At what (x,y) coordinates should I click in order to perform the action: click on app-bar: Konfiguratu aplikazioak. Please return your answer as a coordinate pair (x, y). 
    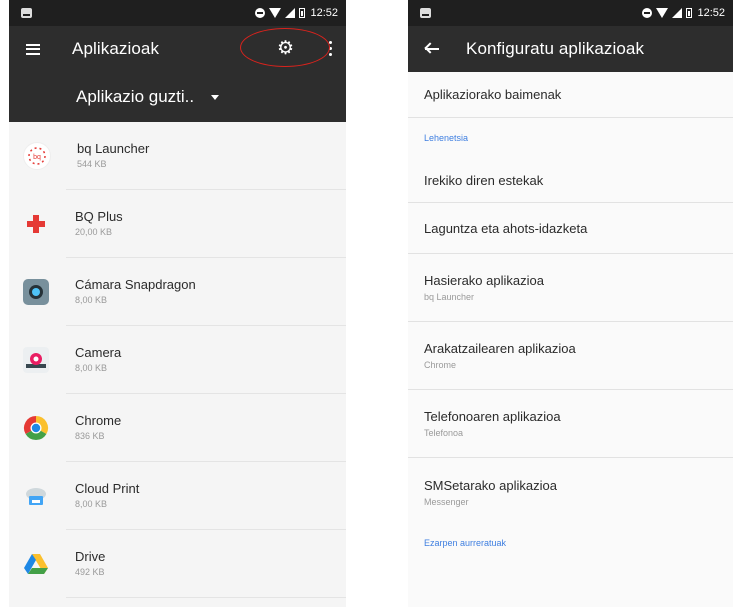
    Looking at the image, I should click on (570, 49).